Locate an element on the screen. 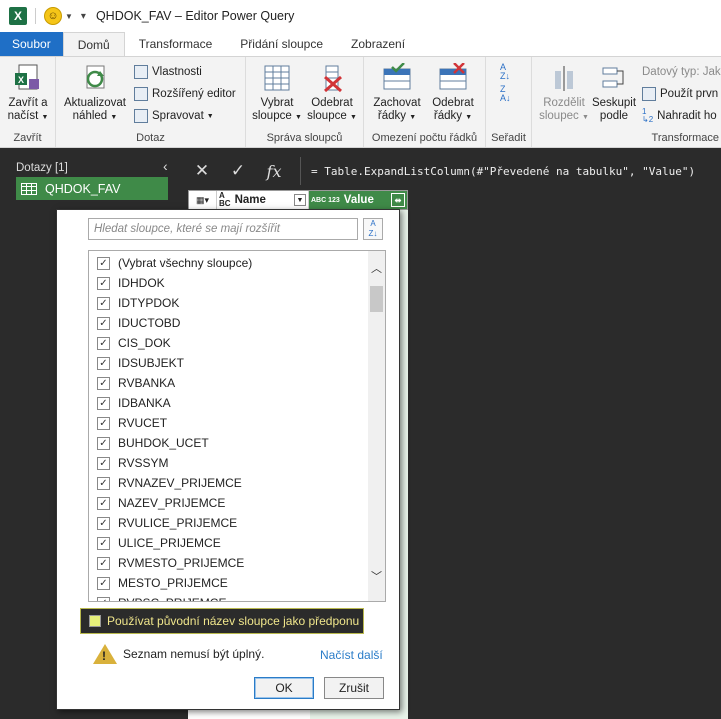 This screenshot has height=719, width=721. scroll-up-icon: ︿ is located at coordinates (376, 269).